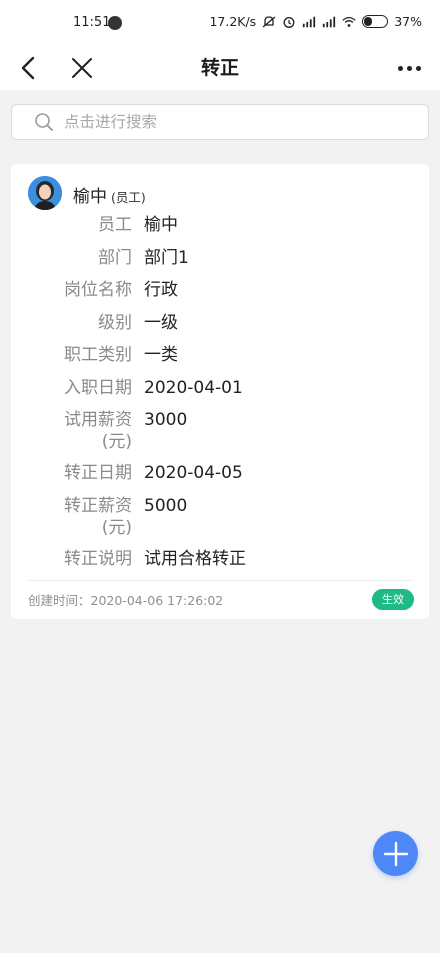  What do you see at coordinates (115, 23) in the screenshot?
I see `notification-icon` at bounding box center [115, 23].